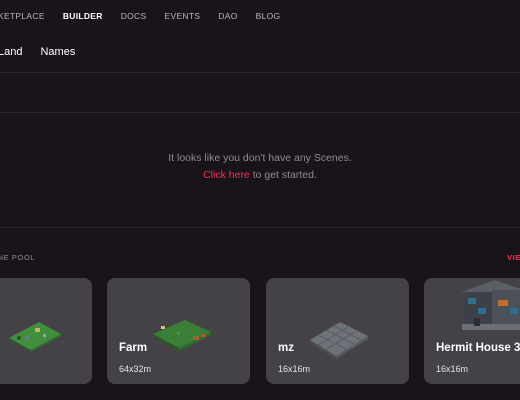  What do you see at coordinates (182, 16) in the screenshot?
I see `nav-events: EVENTS` at bounding box center [182, 16].